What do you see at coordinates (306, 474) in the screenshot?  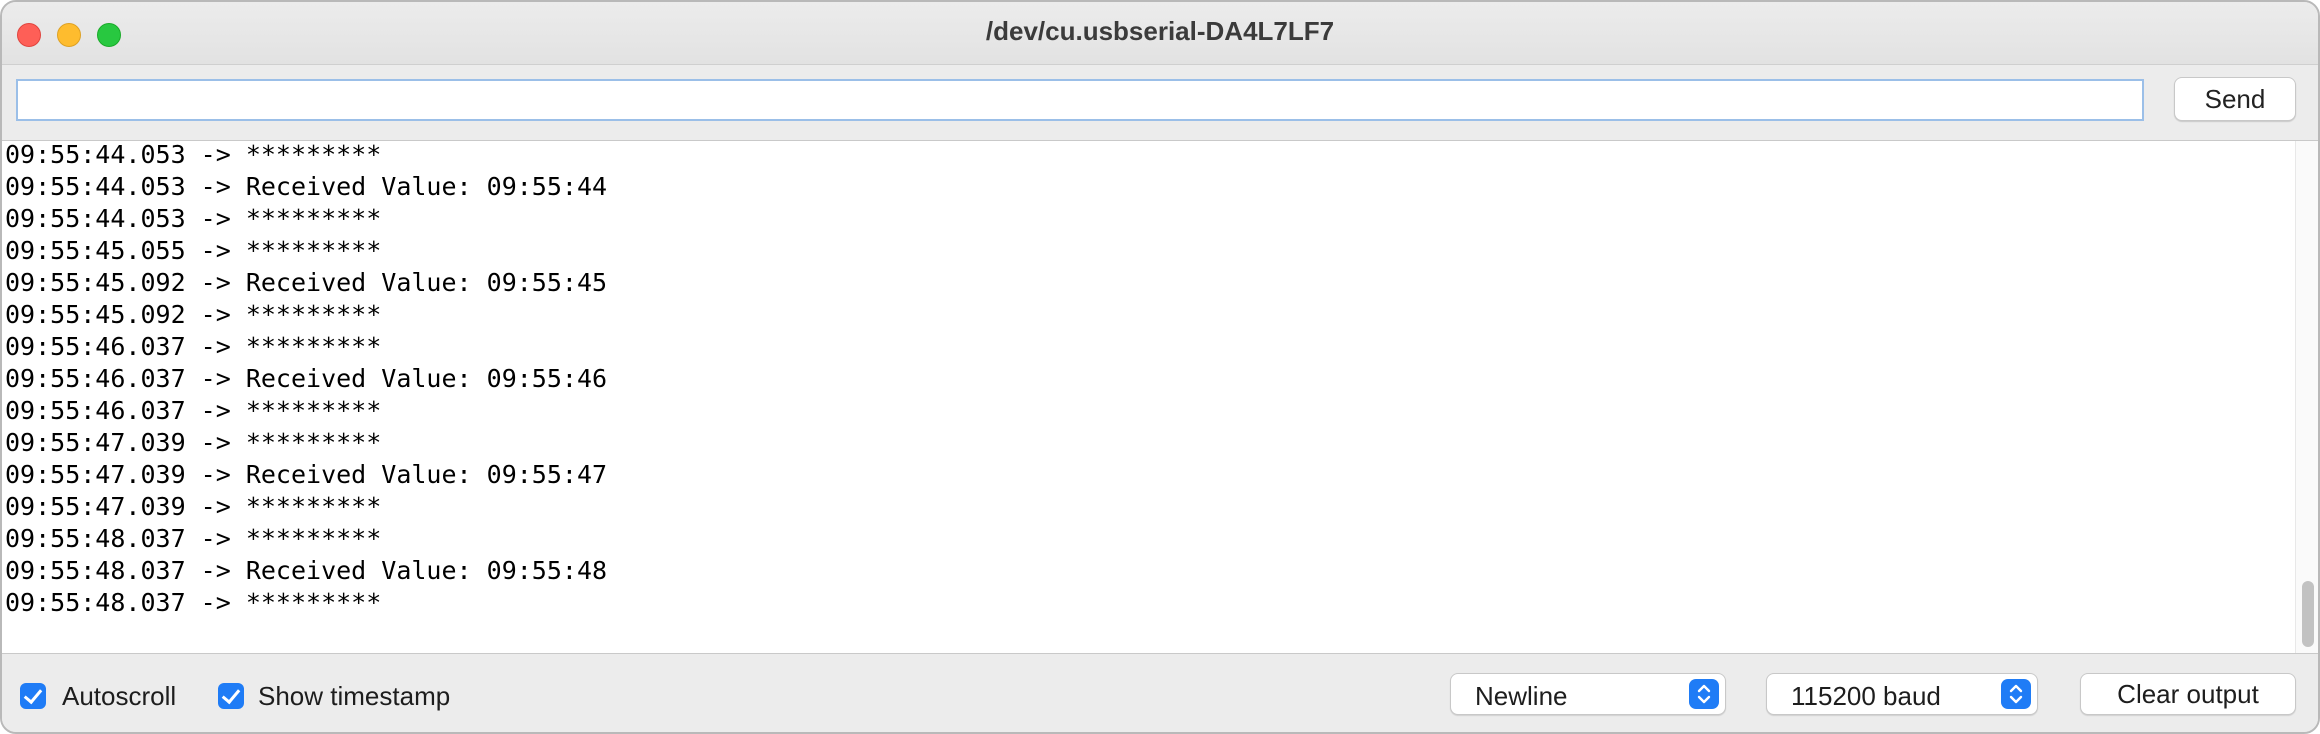 I see `log-line: 09:55:47.039 -> Received Value: 09:55:47` at bounding box center [306, 474].